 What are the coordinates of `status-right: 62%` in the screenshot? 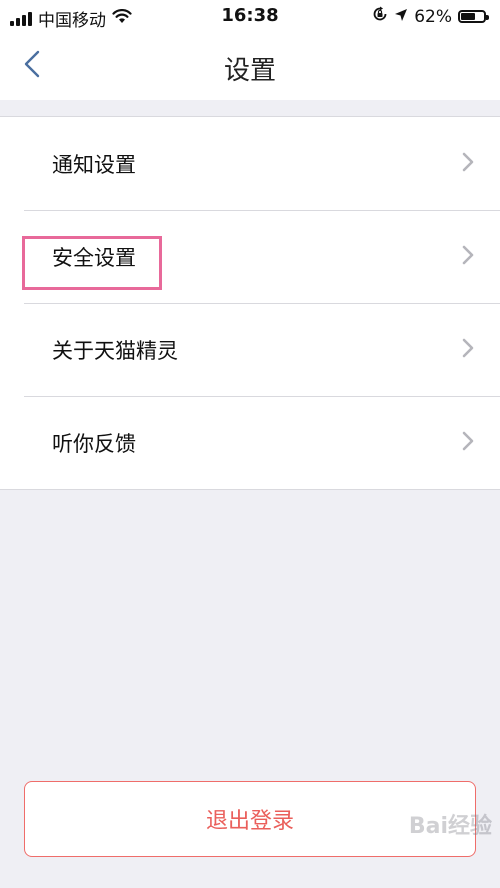 It's located at (430, 16).